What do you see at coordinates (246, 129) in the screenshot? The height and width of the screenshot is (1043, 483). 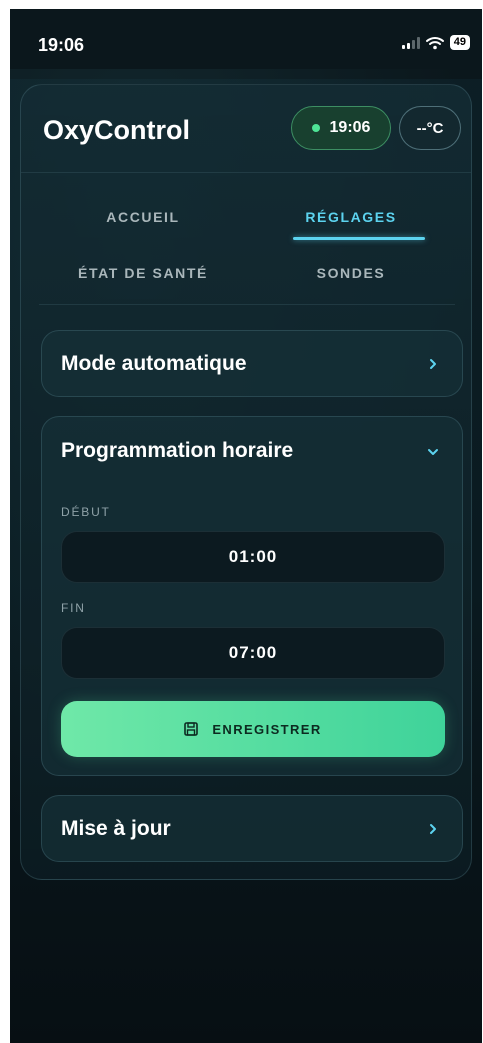 I see `app-header: OxyControl 19:06 --°C` at bounding box center [246, 129].